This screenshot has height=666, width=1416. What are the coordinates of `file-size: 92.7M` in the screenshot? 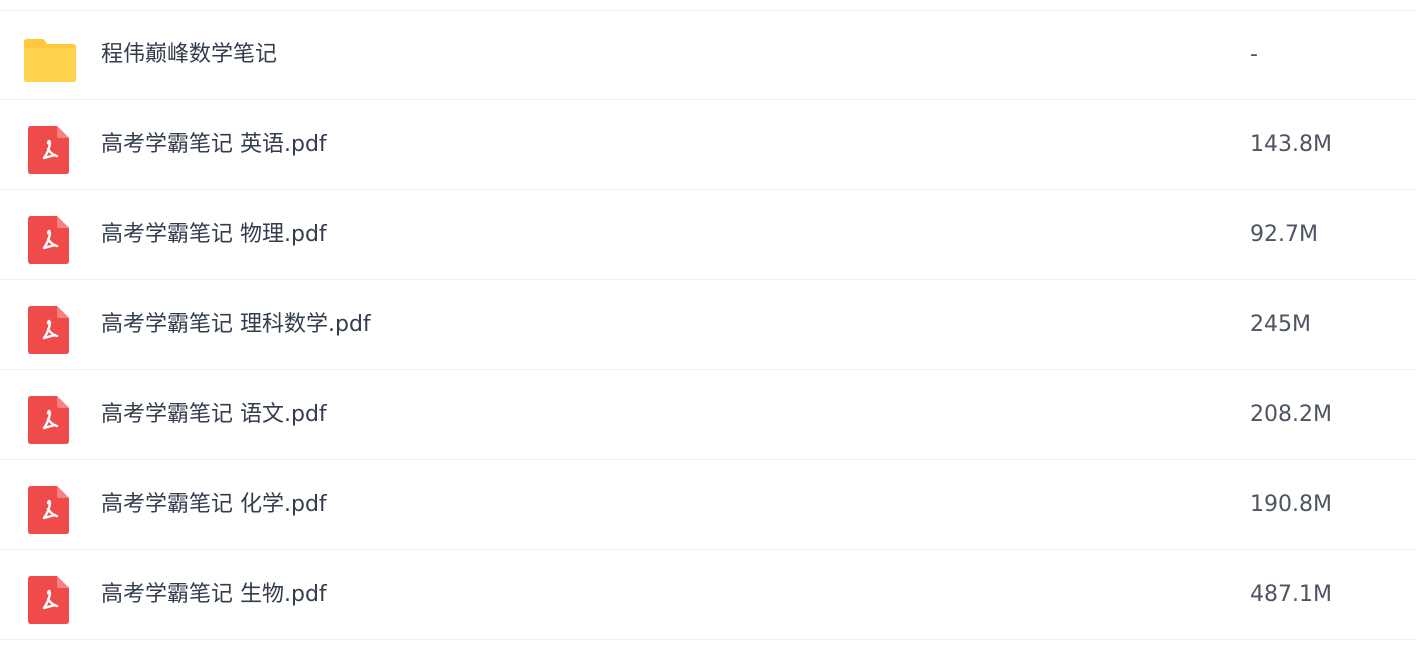 It's located at (1284, 234).